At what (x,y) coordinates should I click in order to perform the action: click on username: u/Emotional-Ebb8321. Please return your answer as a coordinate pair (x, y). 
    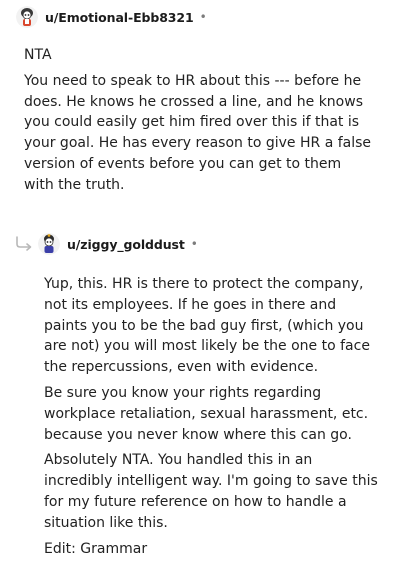
    Looking at the image, I should click on (119, 17).